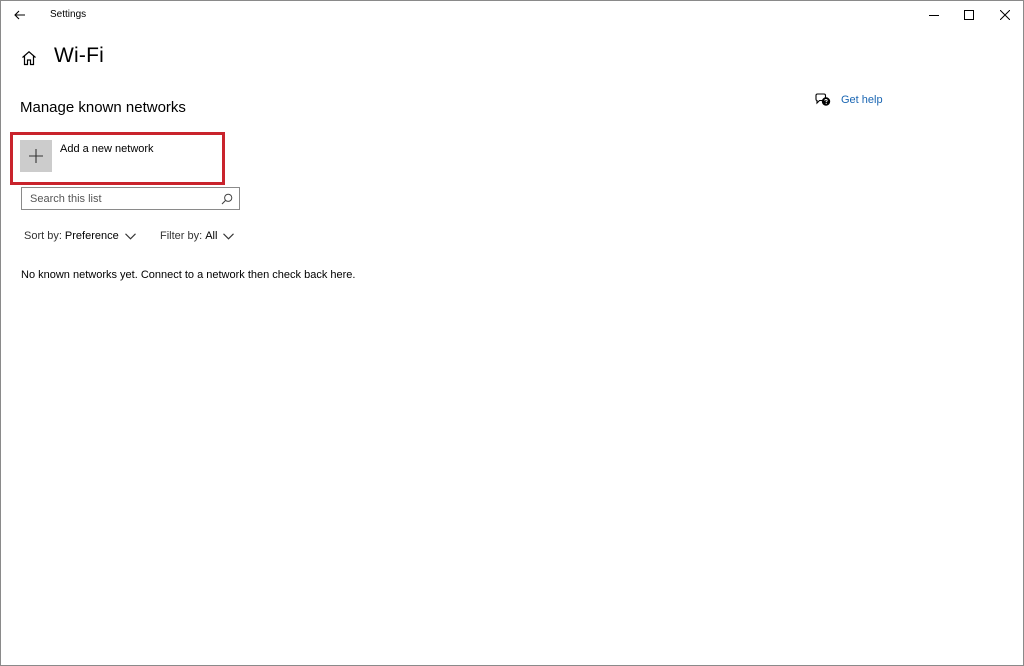 This screenshot has width=1024, height=666. I want to click on get-help-link: Get help, so click(849, 100).